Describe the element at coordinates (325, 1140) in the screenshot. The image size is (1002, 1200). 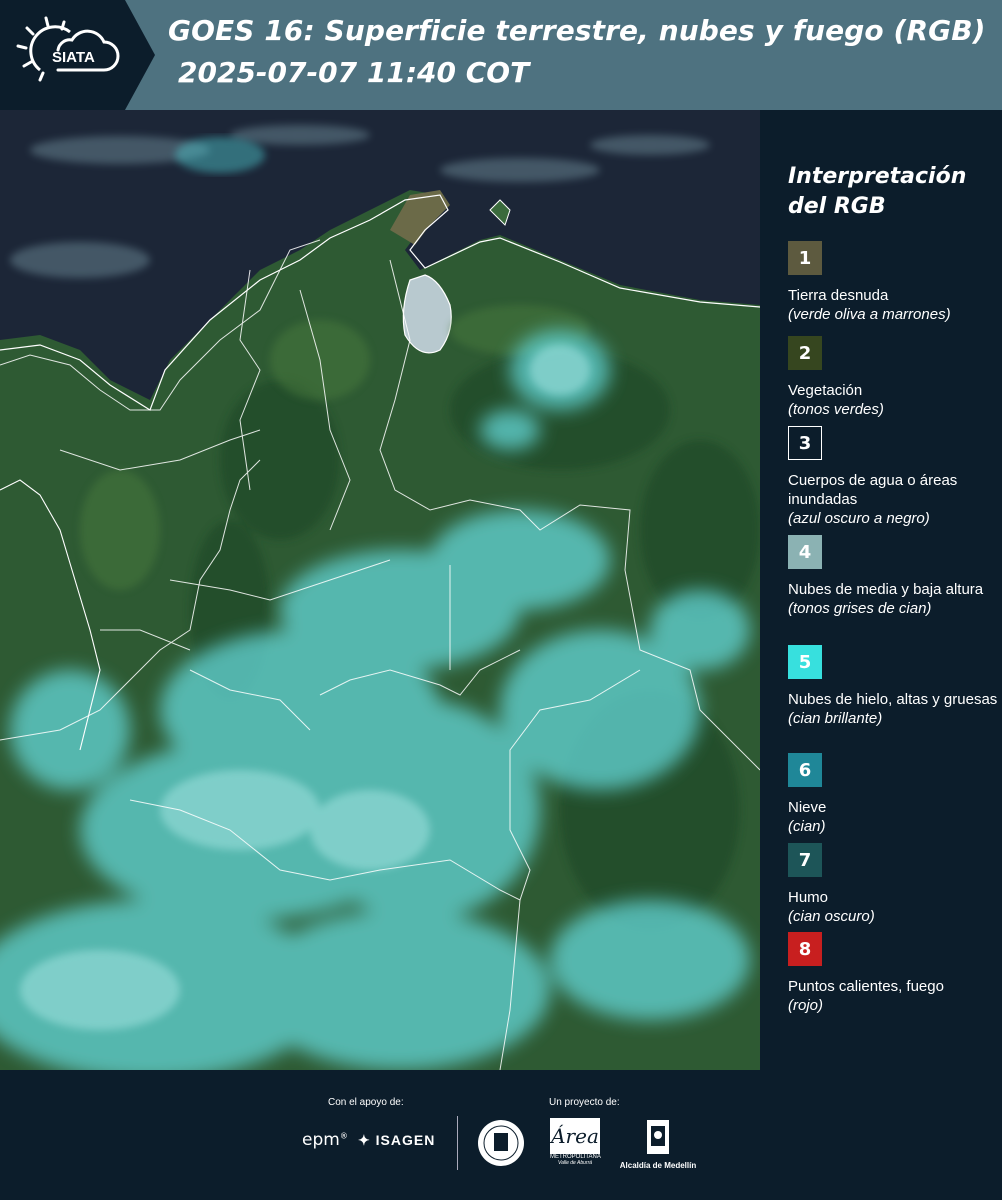
I see `epm-logo: epm®` at that location.